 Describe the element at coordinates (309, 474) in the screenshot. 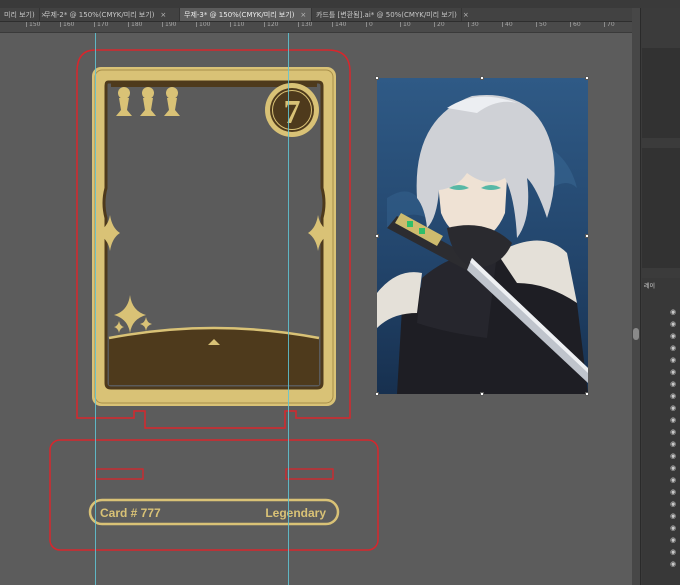

I see `base-slot-right` at that location.